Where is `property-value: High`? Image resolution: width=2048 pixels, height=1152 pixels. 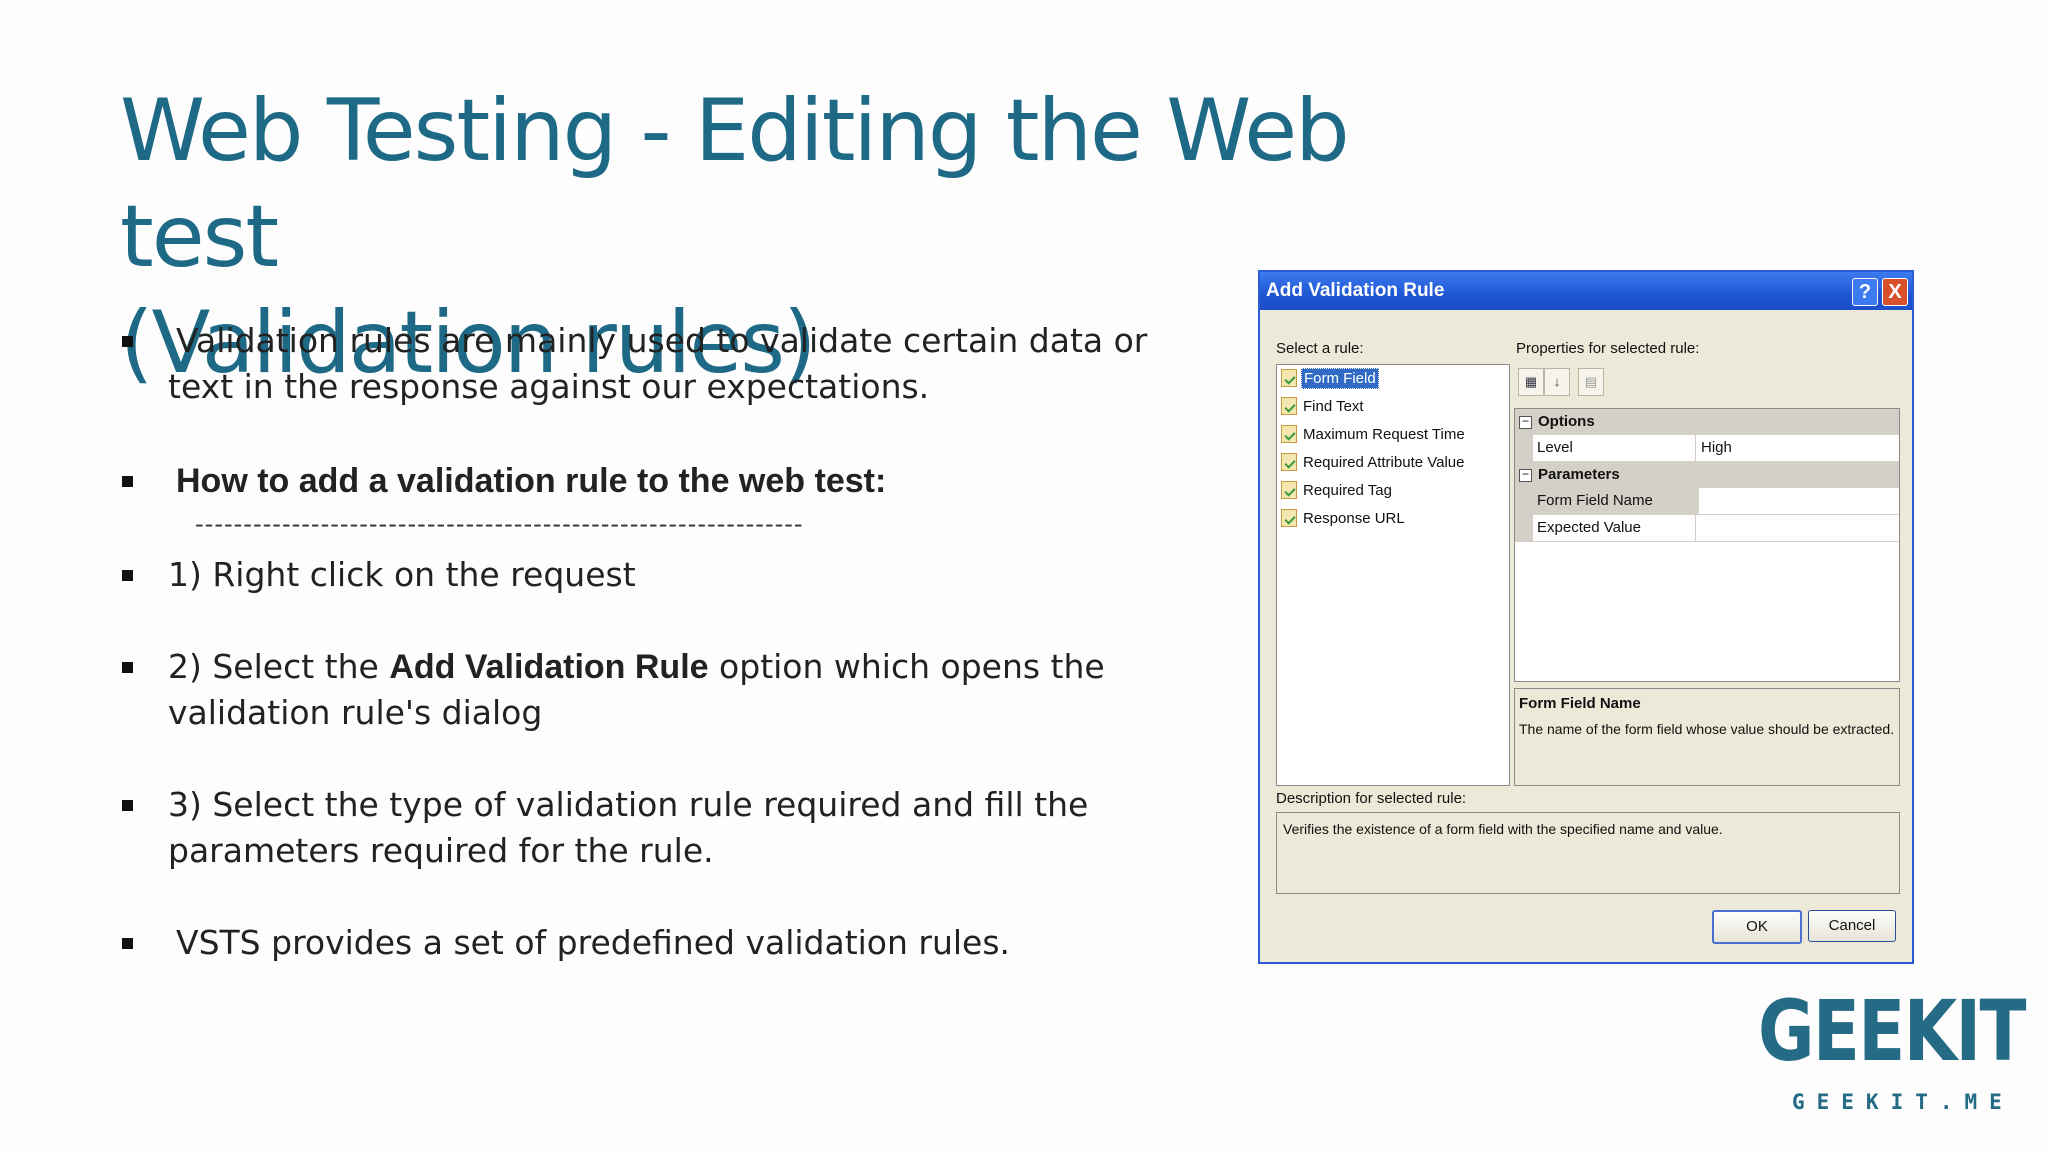 property-value: High is located at coordinates (1716, 448).